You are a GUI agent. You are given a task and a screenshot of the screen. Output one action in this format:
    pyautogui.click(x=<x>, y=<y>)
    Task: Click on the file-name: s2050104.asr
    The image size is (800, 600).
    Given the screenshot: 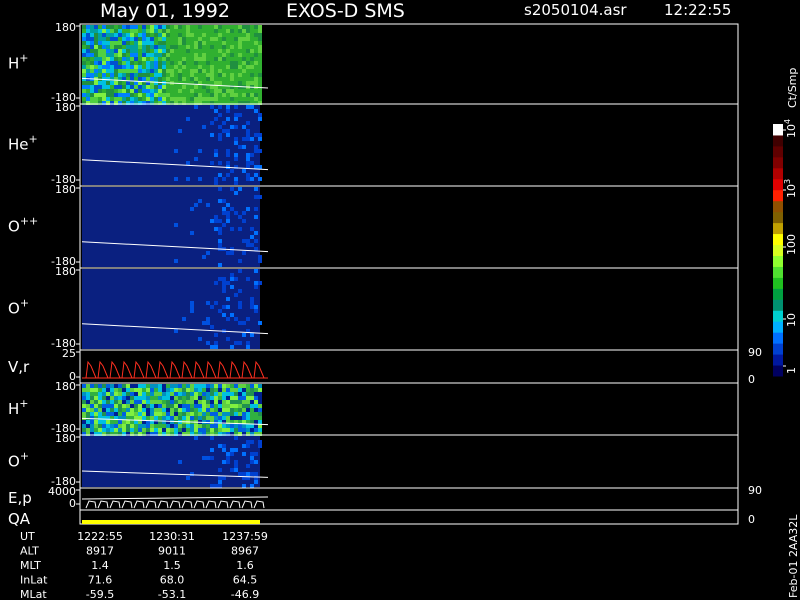 What is the action you would take?
    pyautogui.click(x=575, y=10)
    